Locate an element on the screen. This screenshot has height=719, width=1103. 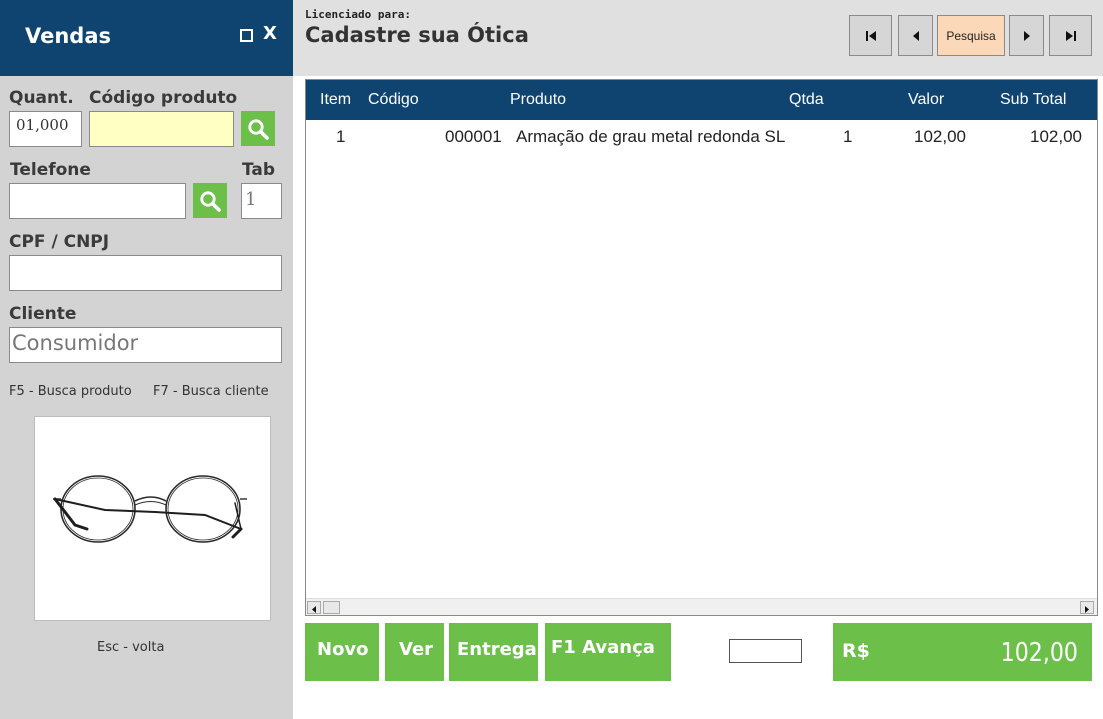
horizontal-scrollbar is located at coordinates (701, 606).